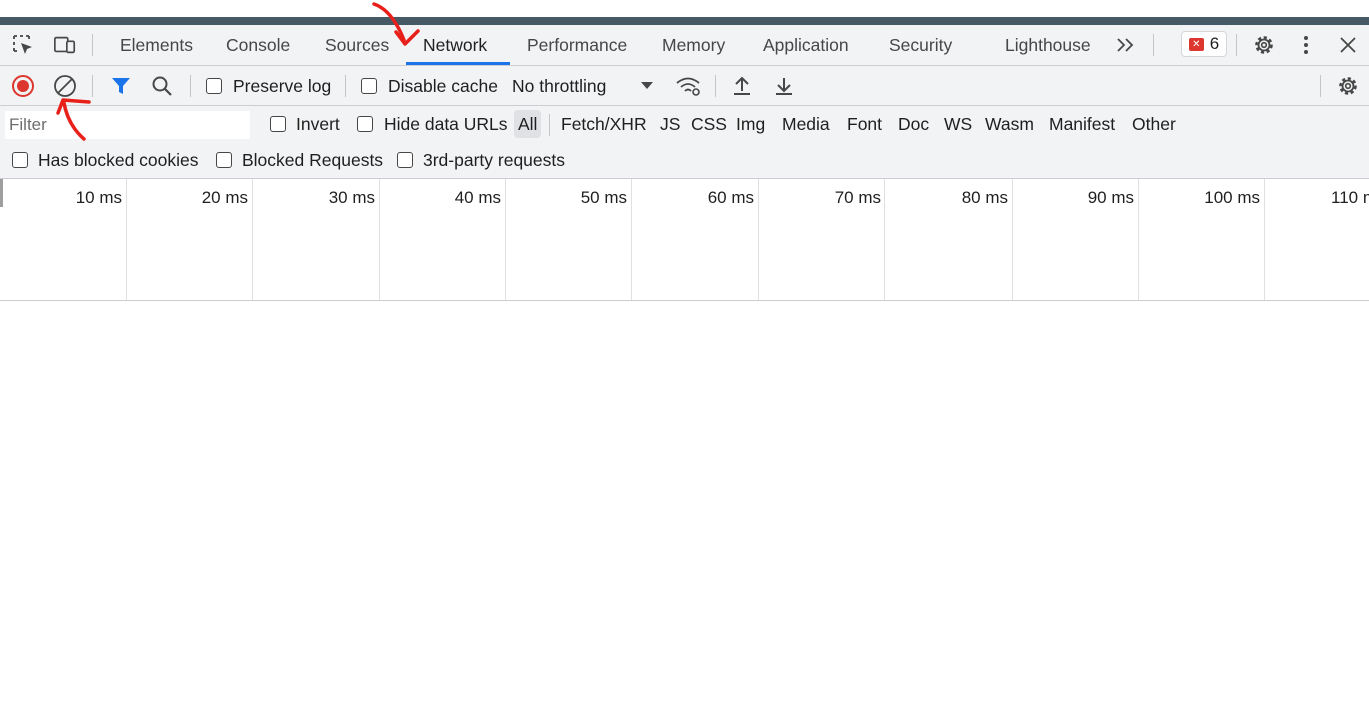  I want to click on hide-data-urls-label: Hide data URLs, so click(446, 124).